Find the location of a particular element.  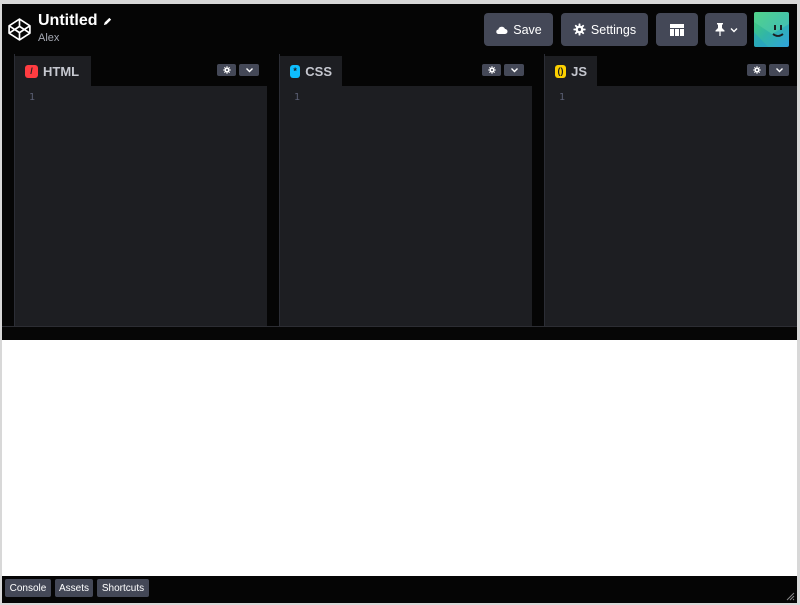

html-code-editor: 1 is located at coordinates (141, 206).